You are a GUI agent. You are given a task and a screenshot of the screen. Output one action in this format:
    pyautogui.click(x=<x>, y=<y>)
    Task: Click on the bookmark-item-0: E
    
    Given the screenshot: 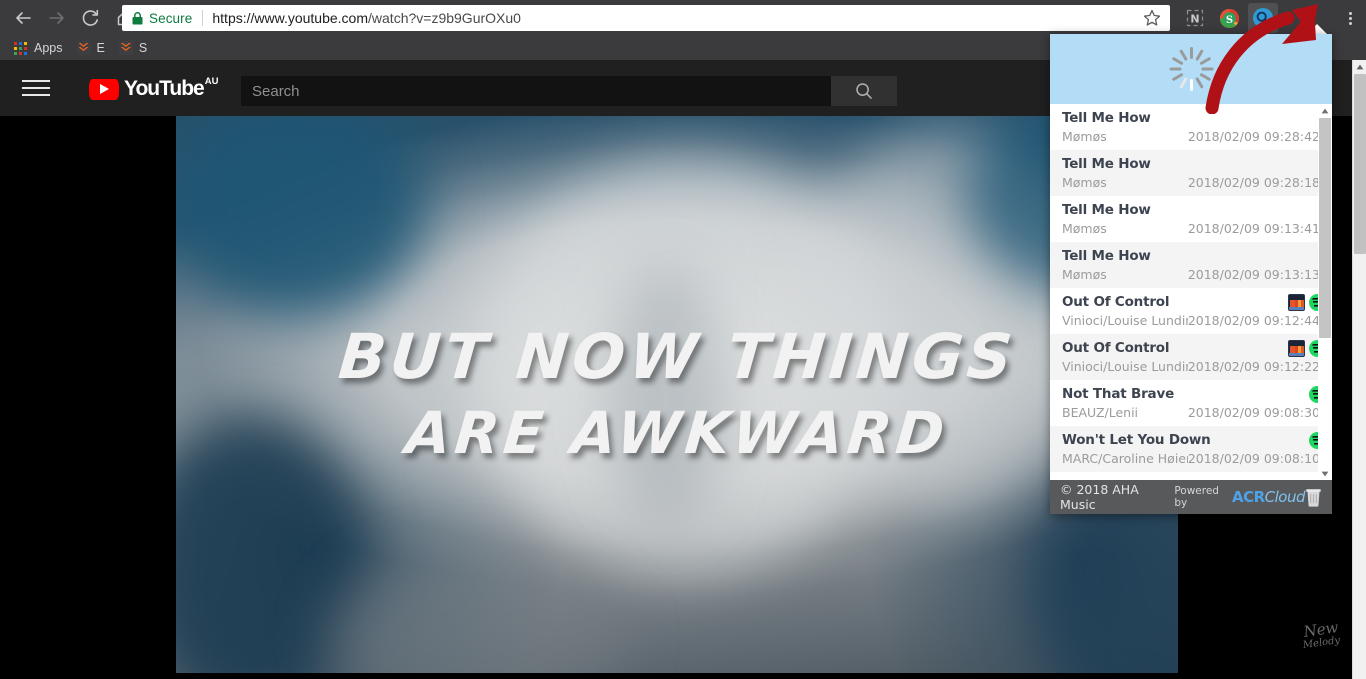 What is the action you would take?
    pyautogui.click(x=91, y=48)
    